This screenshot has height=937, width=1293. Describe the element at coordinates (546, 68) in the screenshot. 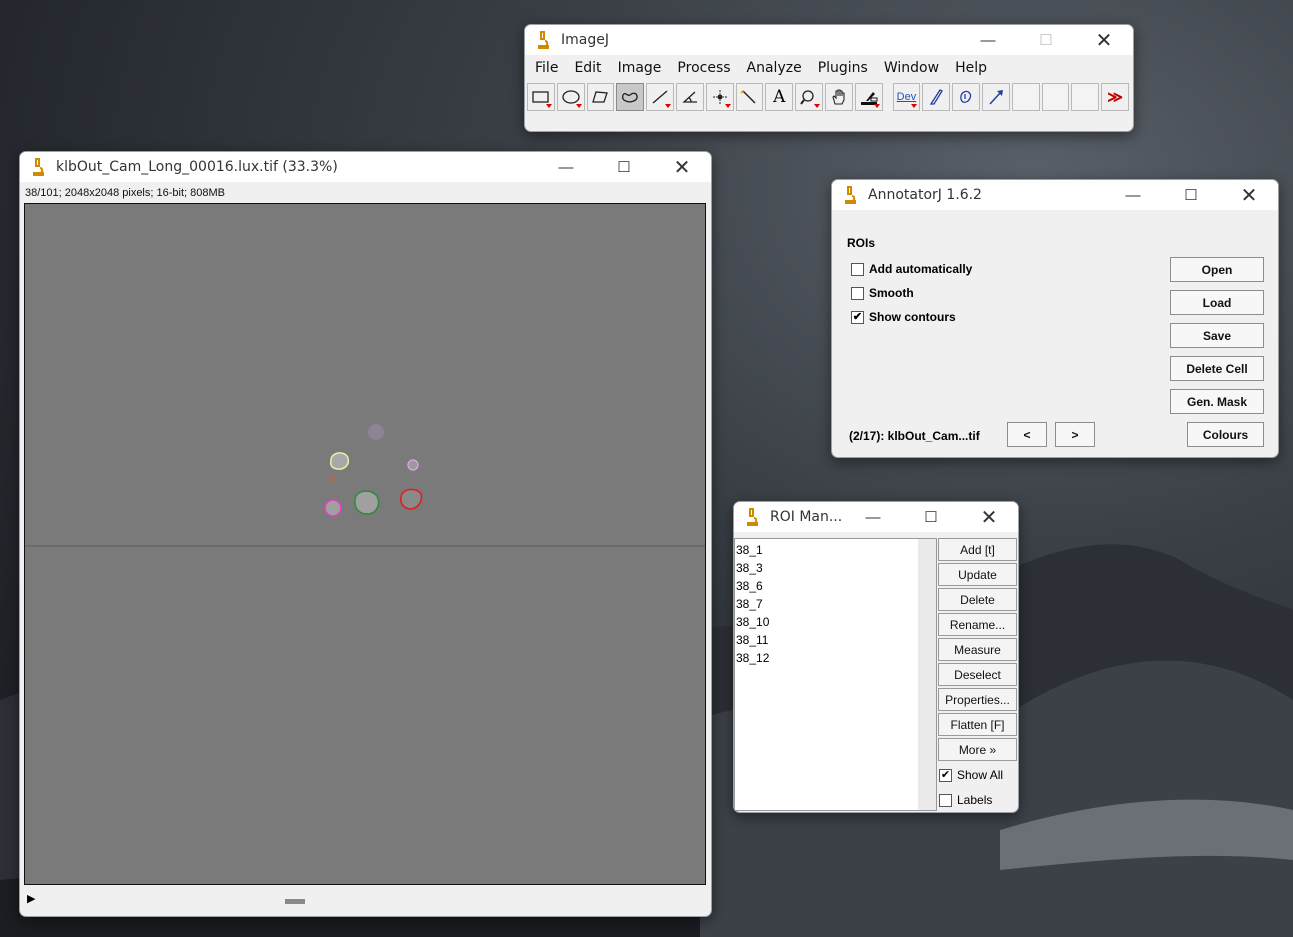

I see `menu-file: File` at that location.